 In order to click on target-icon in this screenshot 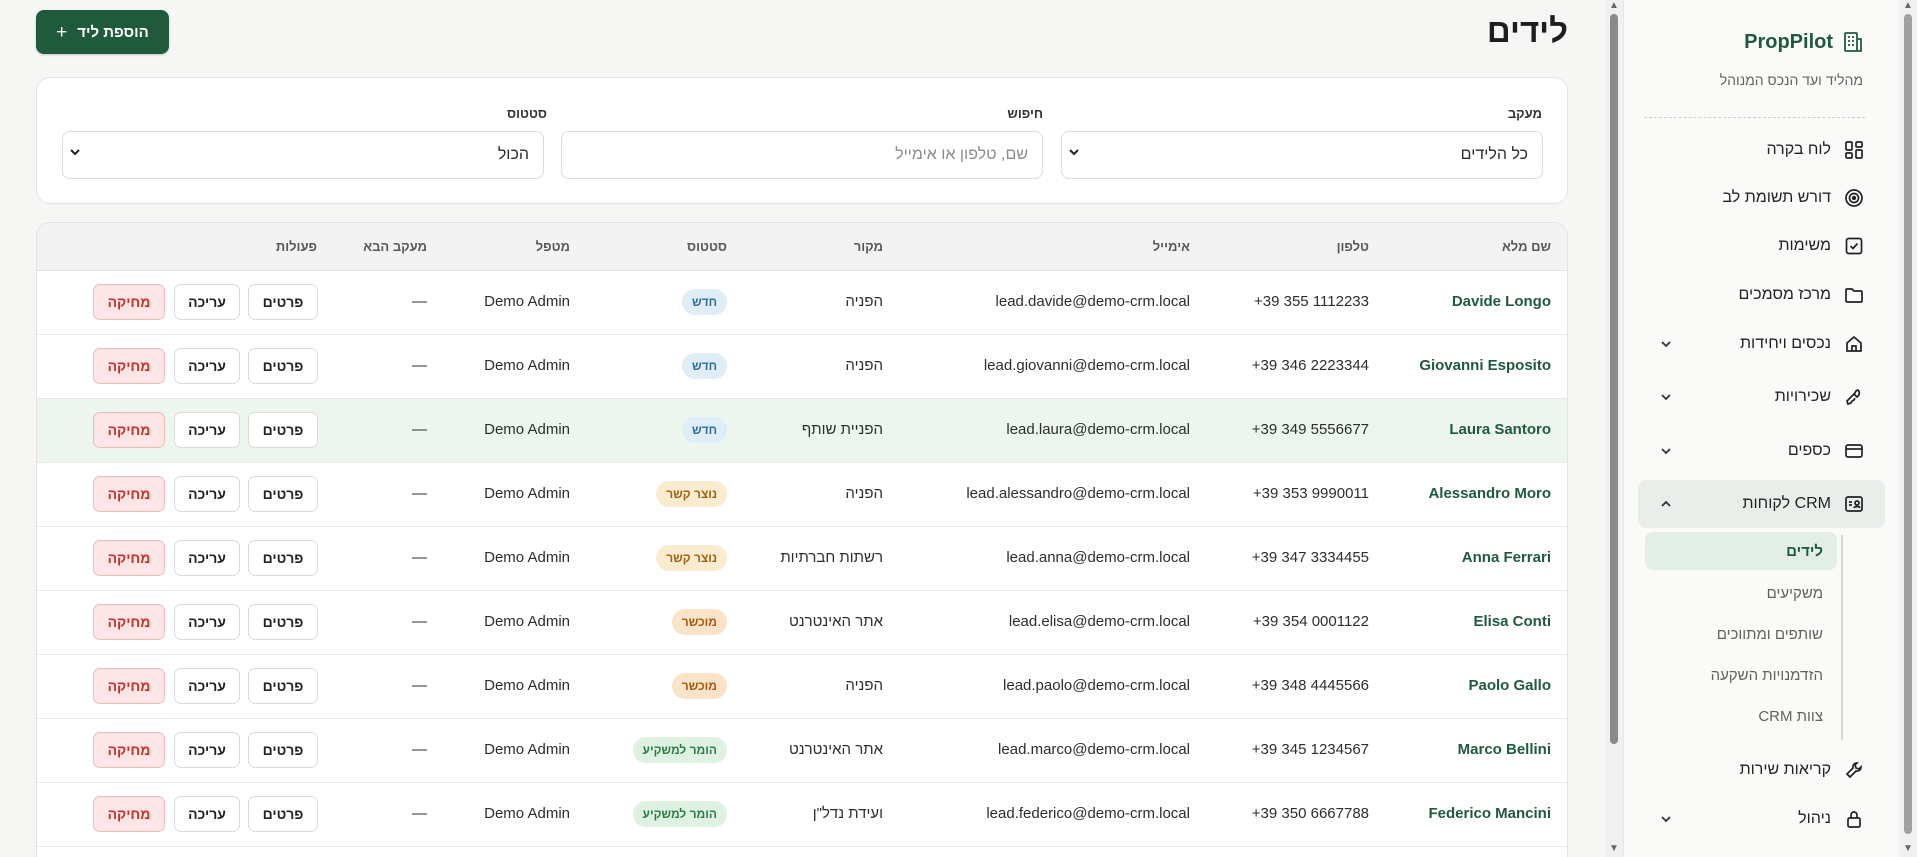, I will do `click(1854, 198)`.